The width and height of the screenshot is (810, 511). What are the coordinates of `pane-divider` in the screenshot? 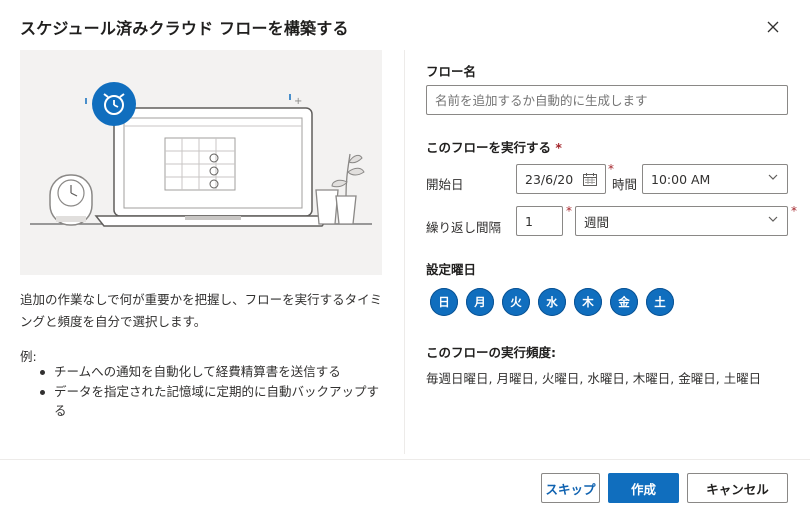 It's located at (404, 252).